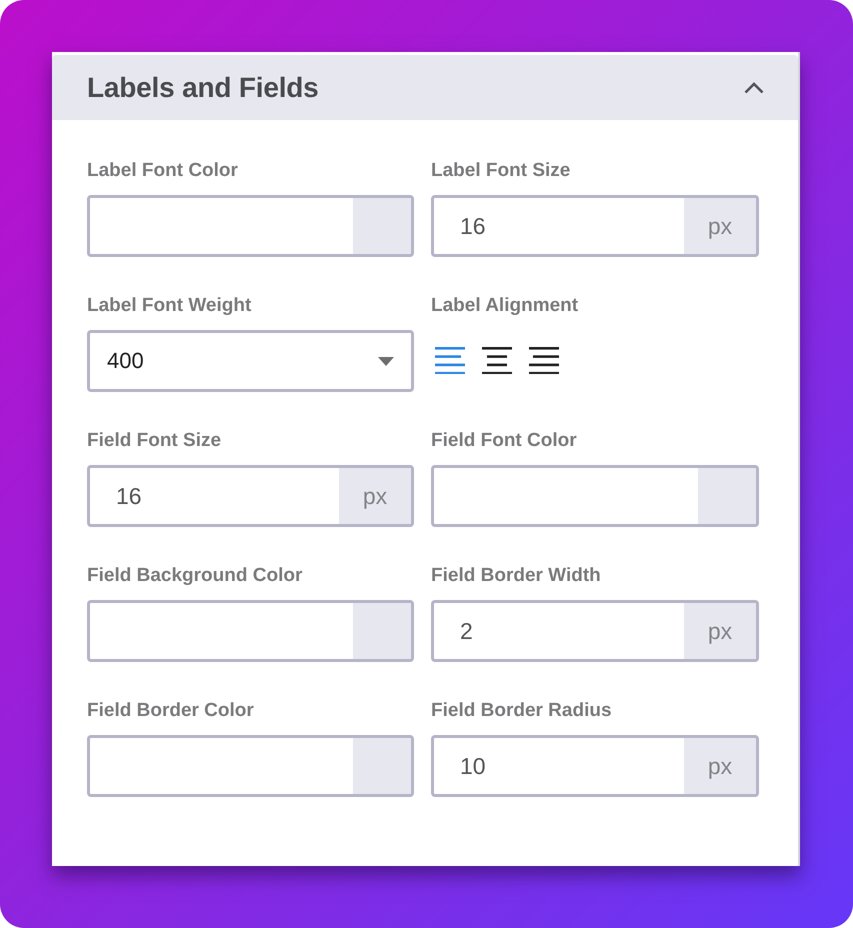 The height and width of the screenshot is (928, 853). I want to click on align-center-icon, so click(497, 360).